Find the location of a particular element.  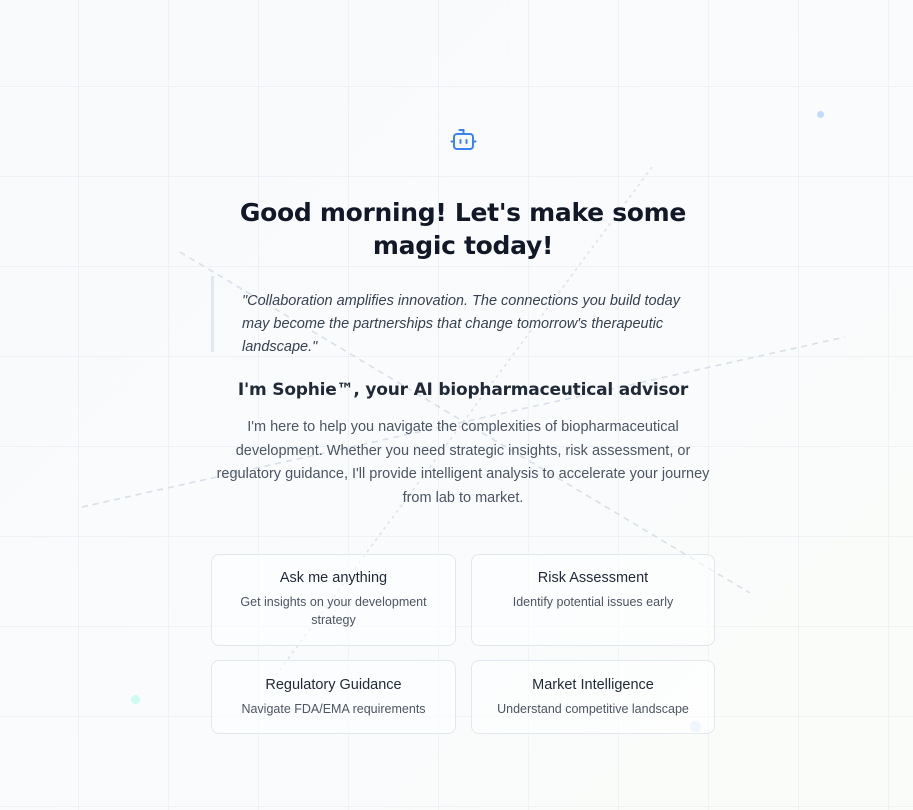

card-title: Regulatory Guidance is located at coordinates (333, 685).